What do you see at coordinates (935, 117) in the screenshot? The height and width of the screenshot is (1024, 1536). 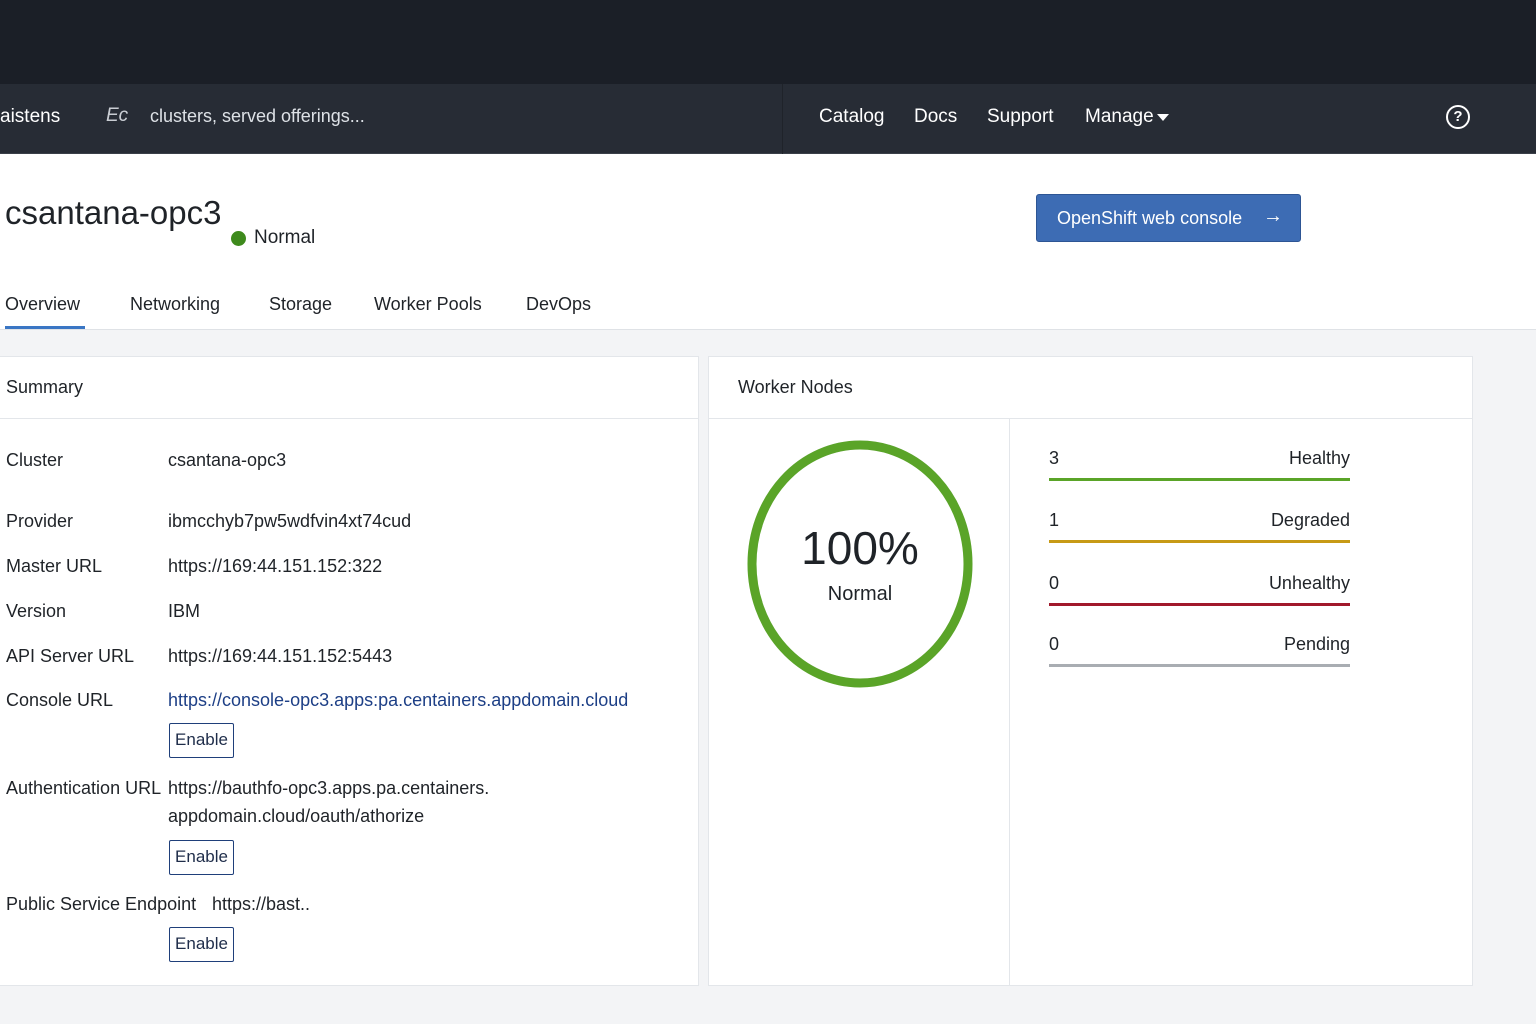 I see `nav-link-docs: Docs` at bounding box center [935, 117].